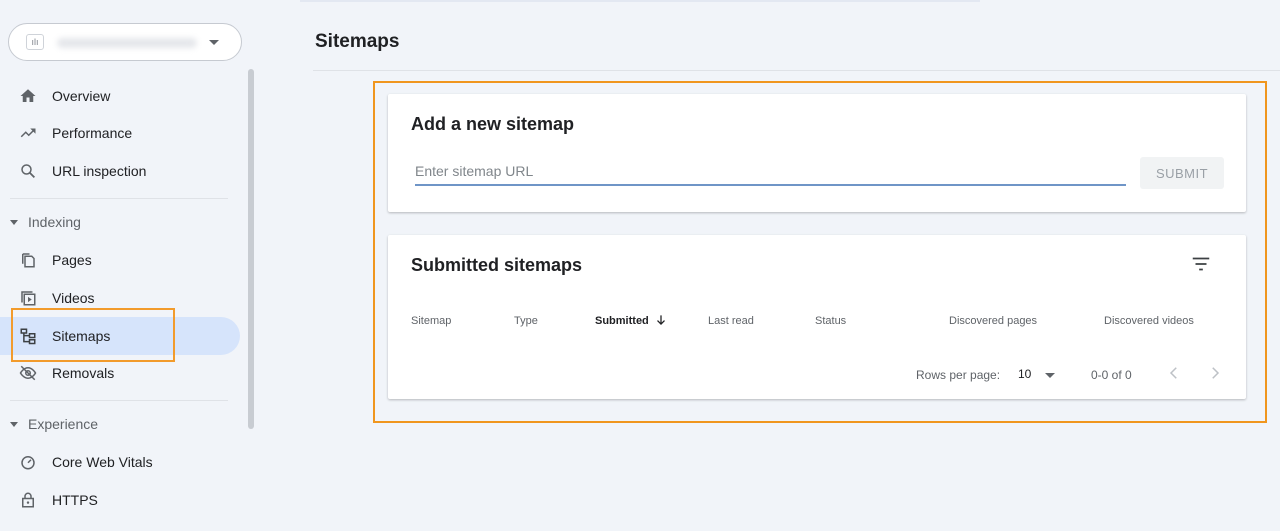  I want to click on sidebar-item-label: Overview, so click(81, 96).